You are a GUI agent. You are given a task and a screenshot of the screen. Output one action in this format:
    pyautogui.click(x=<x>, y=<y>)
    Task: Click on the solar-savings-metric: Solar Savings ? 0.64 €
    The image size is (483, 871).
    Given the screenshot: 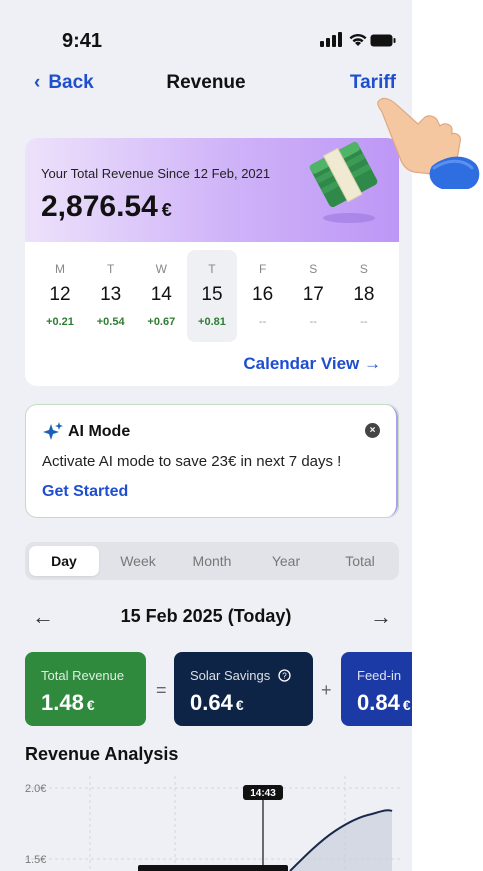 What is the action you would take?
    pyautogui.click(x=243, y=689)
    